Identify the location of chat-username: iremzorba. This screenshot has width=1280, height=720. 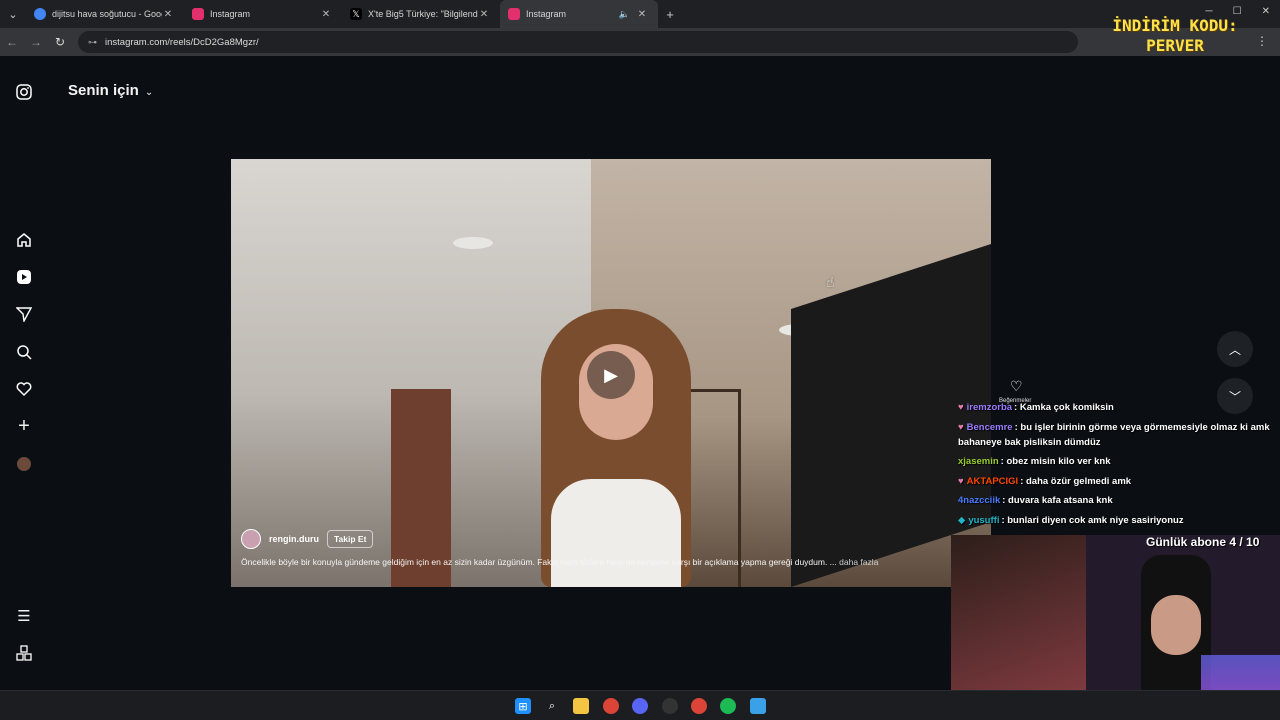
(989, 407).